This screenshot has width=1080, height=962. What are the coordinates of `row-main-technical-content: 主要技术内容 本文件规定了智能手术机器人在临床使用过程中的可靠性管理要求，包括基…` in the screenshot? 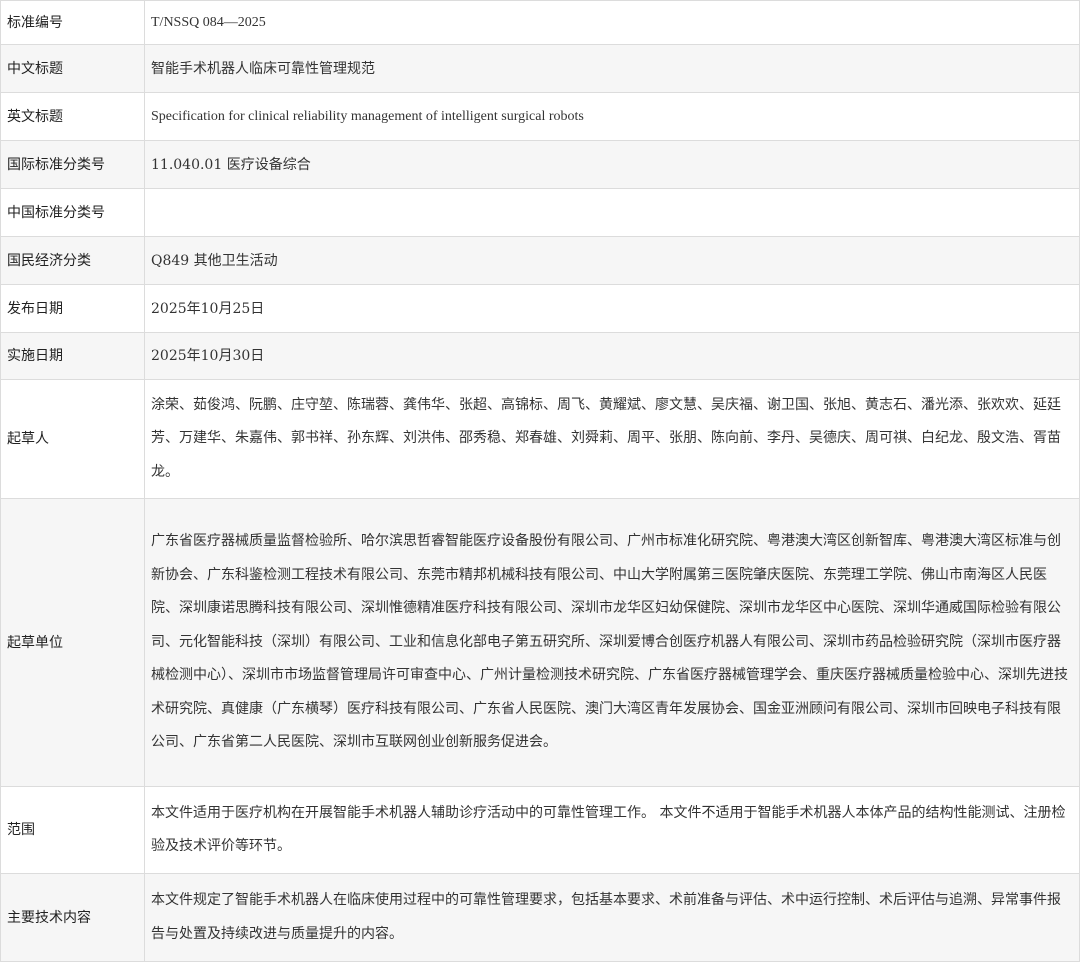 It's located at (540, 917).